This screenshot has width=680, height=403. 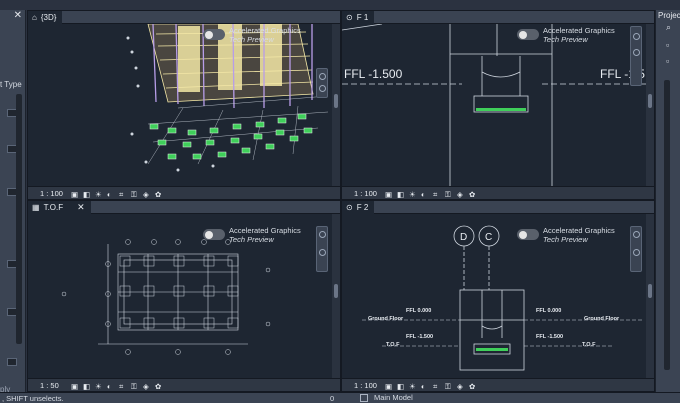 I want to click on view-title: F 1, so click(x=362, y=17).